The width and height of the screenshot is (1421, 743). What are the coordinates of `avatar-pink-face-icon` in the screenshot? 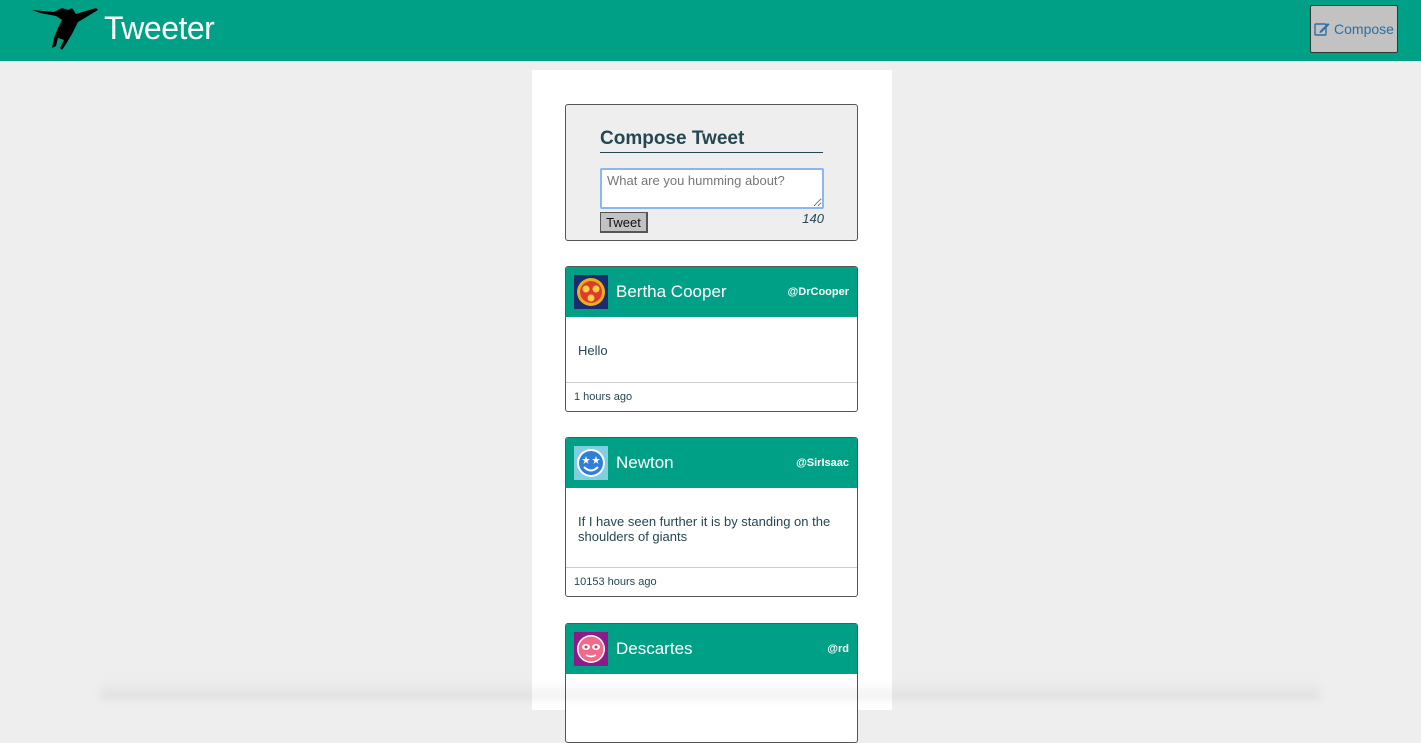 It's located at (591, 649).